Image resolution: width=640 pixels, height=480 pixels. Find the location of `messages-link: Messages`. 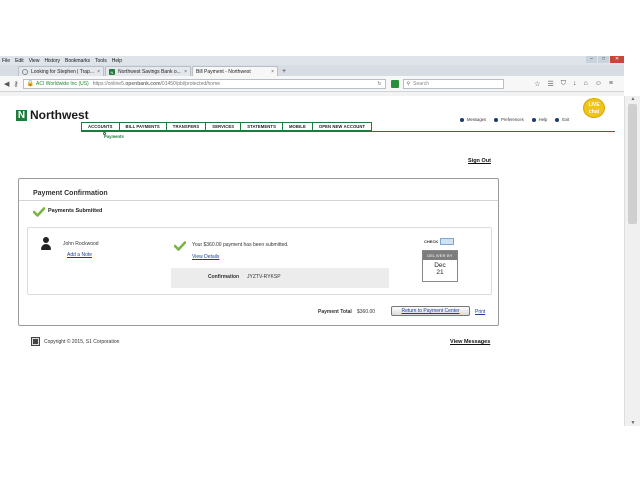

messages-link: Messages is located at coordinates (473, 119).